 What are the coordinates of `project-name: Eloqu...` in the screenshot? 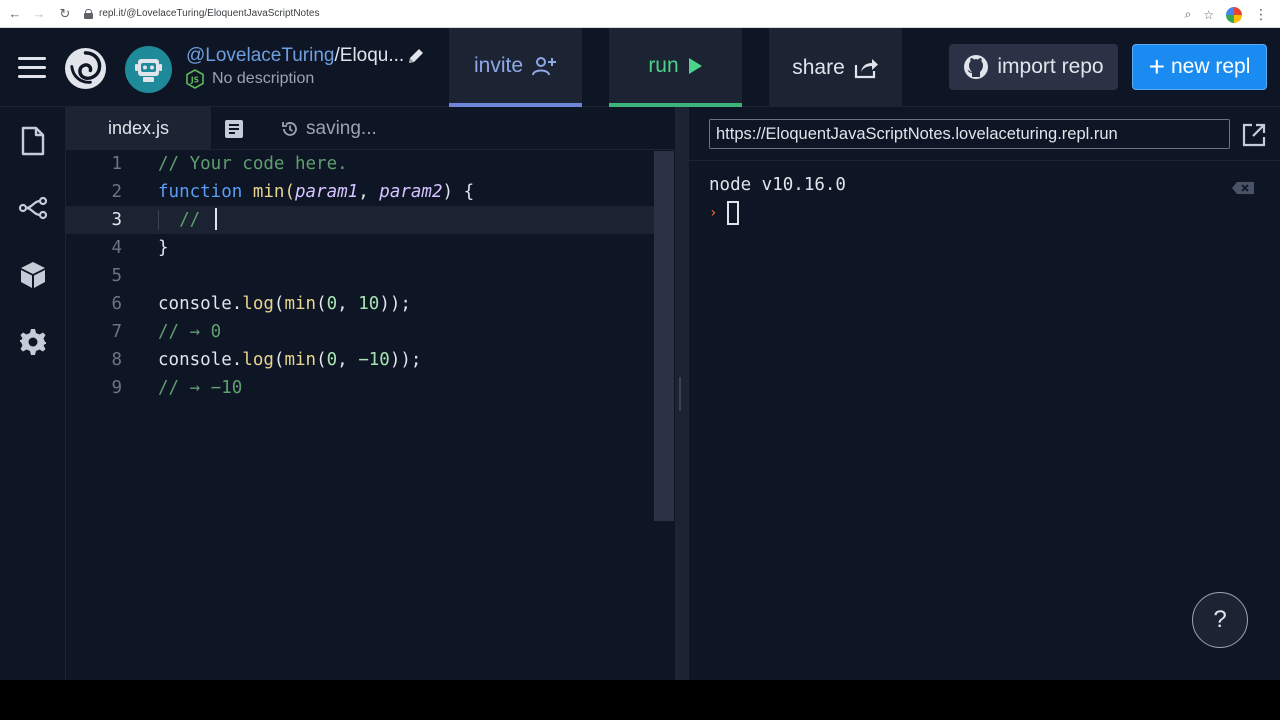 It's located at (372, 55).